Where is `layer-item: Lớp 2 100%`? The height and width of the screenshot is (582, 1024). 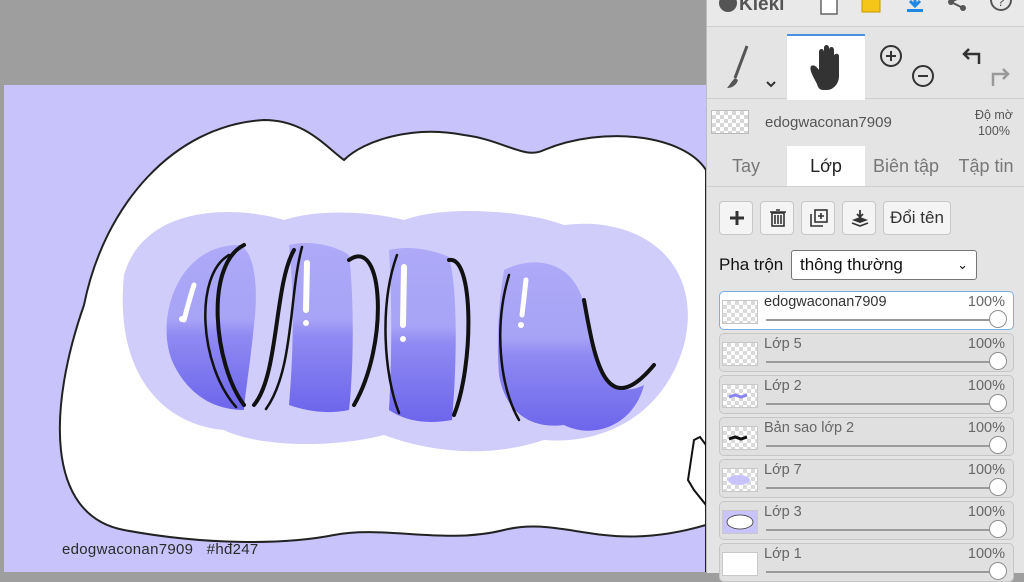
layer-item: Lớp 2 100% is located at coordinates (866, 394).